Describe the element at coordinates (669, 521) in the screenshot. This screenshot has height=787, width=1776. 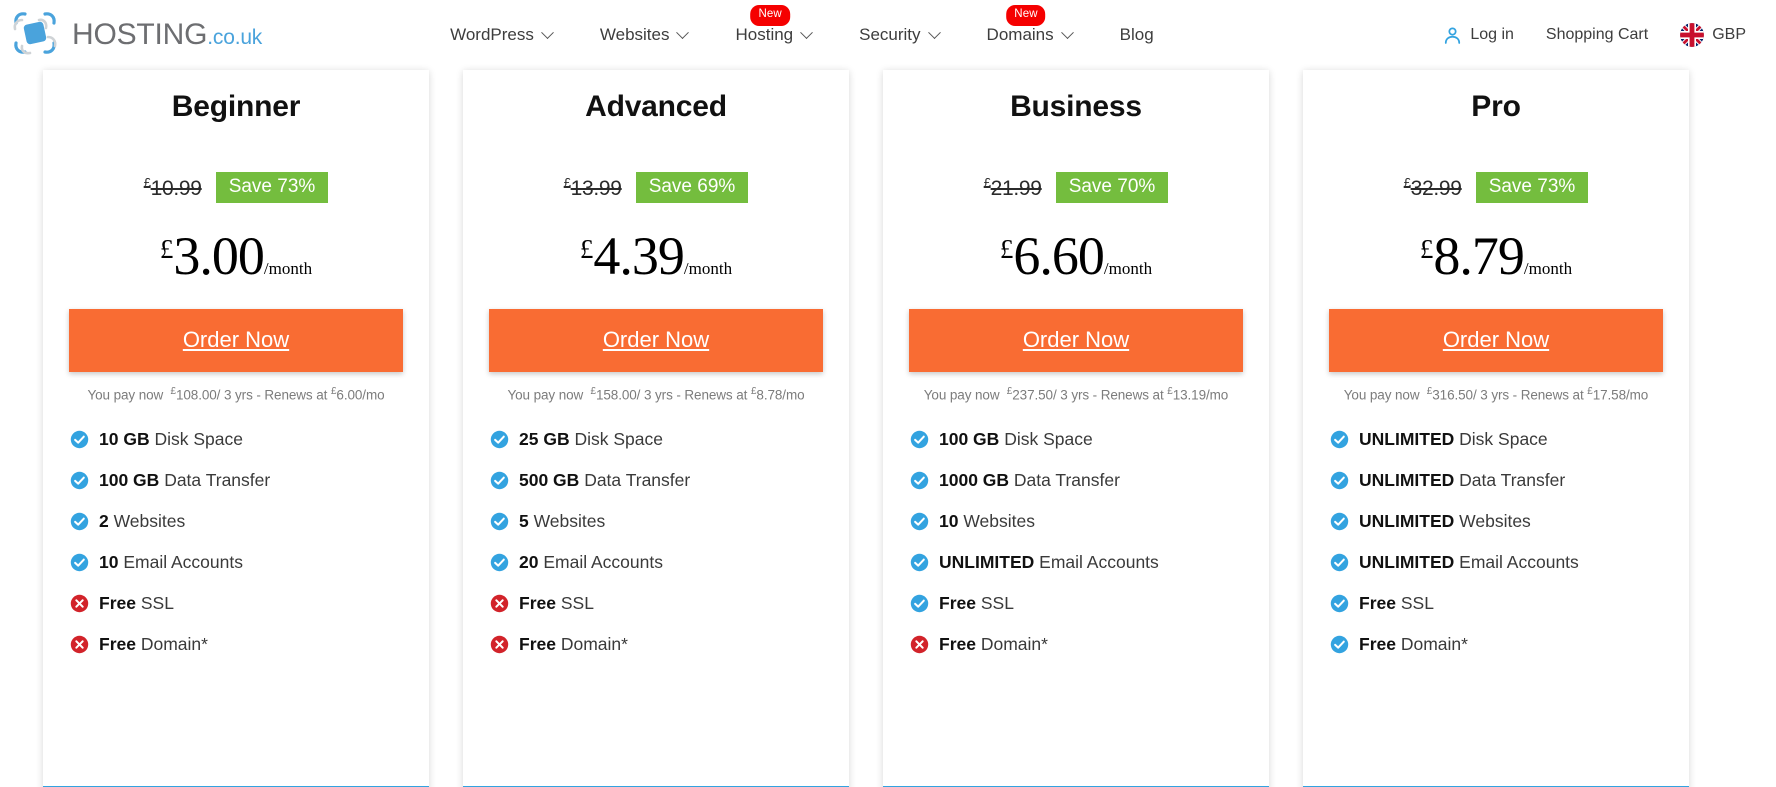
I see `feature-item: 5 Websites` at that location.